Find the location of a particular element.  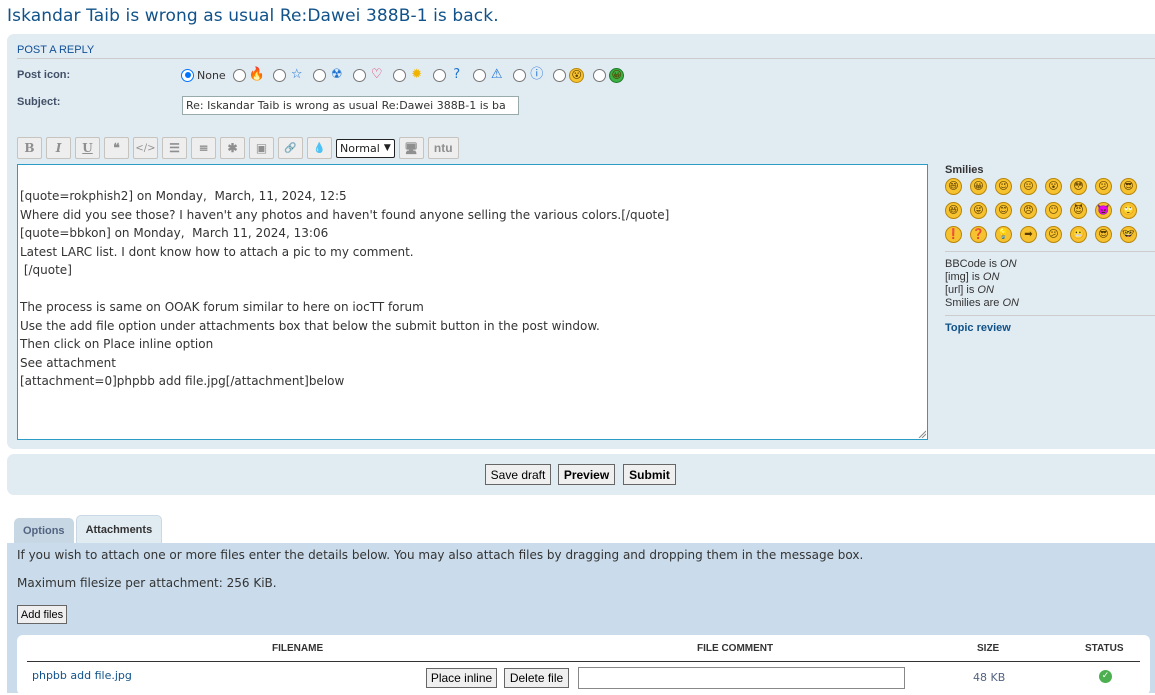

post-icon-shocked-radio is located at coordinates (559, 75).